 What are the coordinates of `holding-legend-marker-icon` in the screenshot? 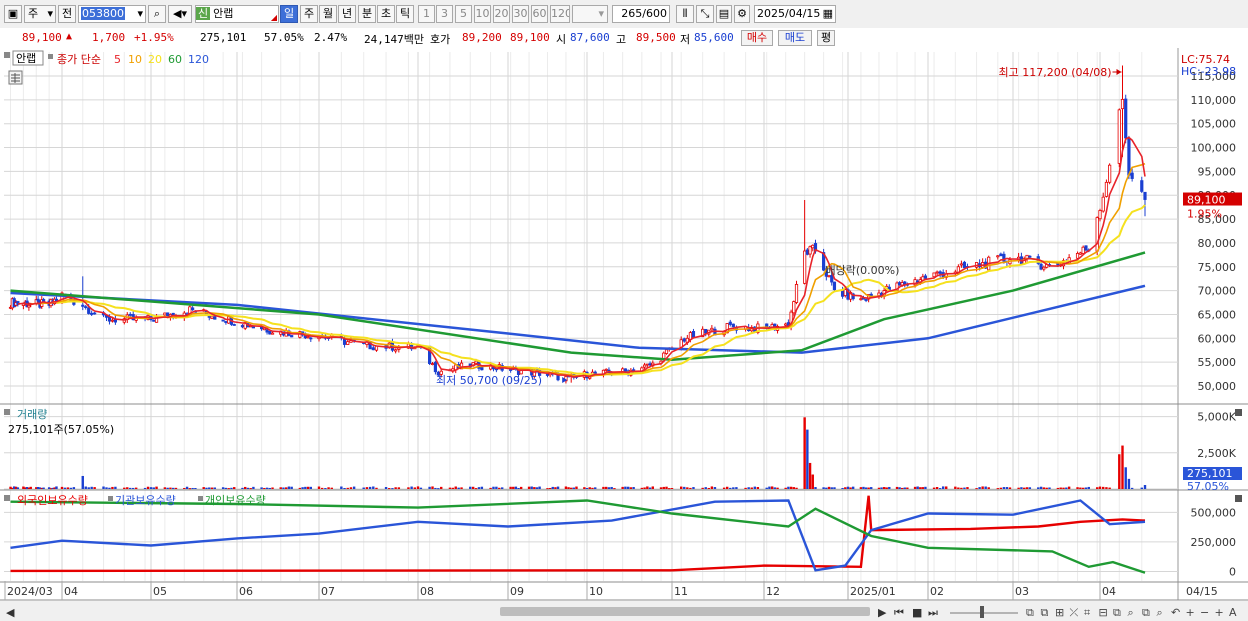 It's located at (110, 498).